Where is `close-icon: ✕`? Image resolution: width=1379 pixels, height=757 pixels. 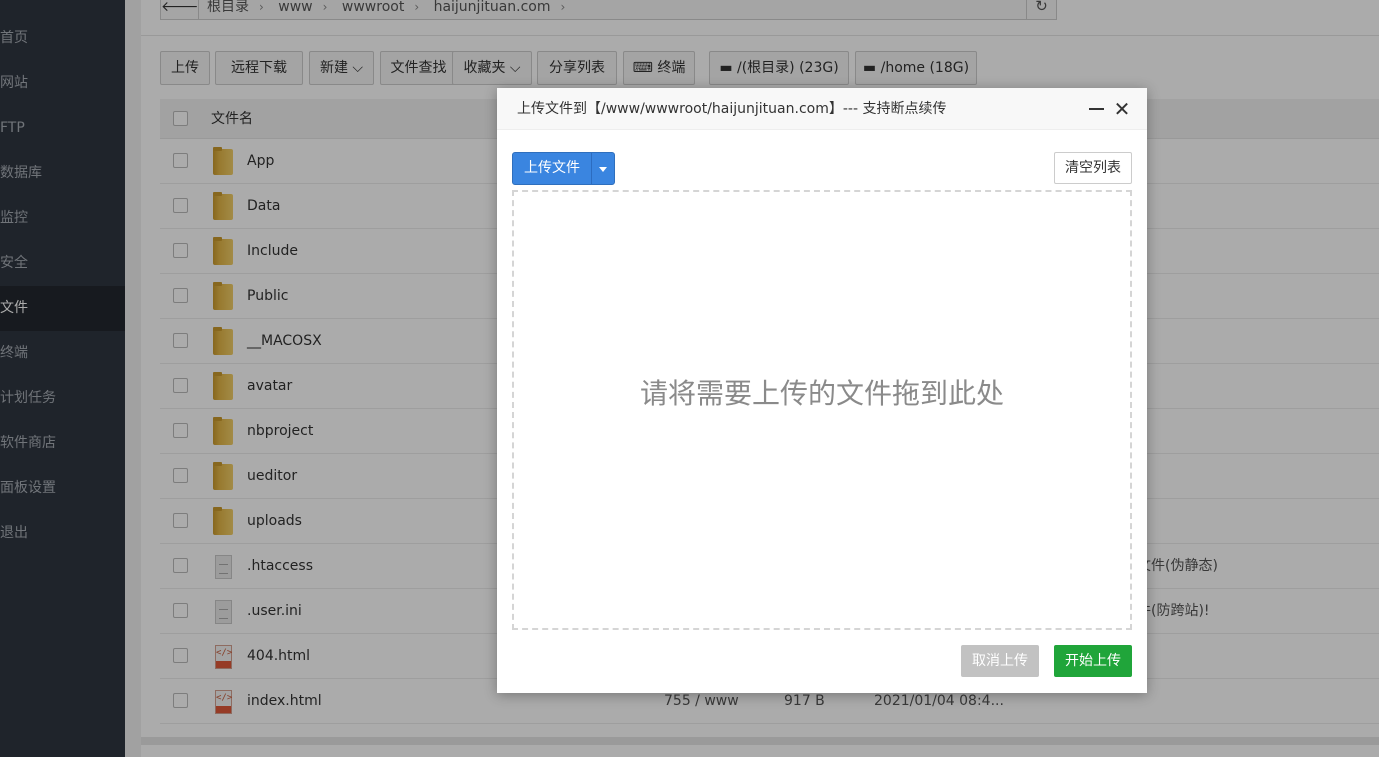 close-icon: ✕ is located at coordinates (1122, 109).